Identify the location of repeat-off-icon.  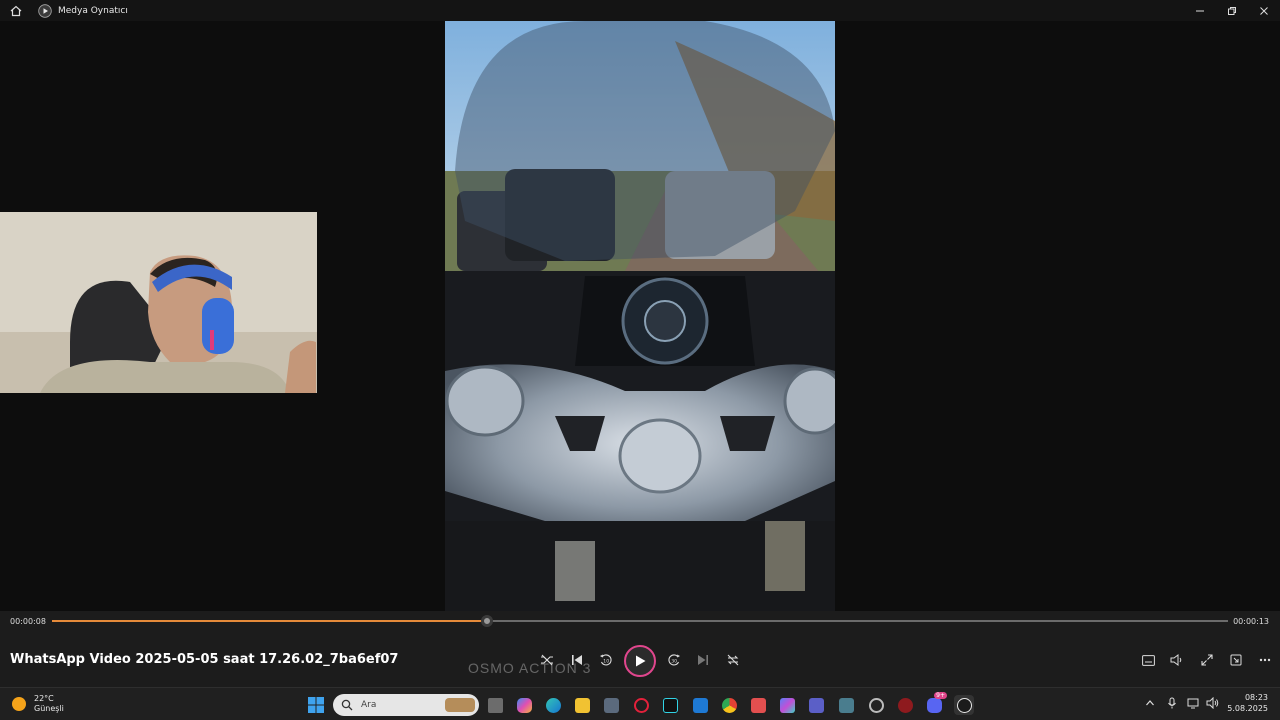
(733, 660).